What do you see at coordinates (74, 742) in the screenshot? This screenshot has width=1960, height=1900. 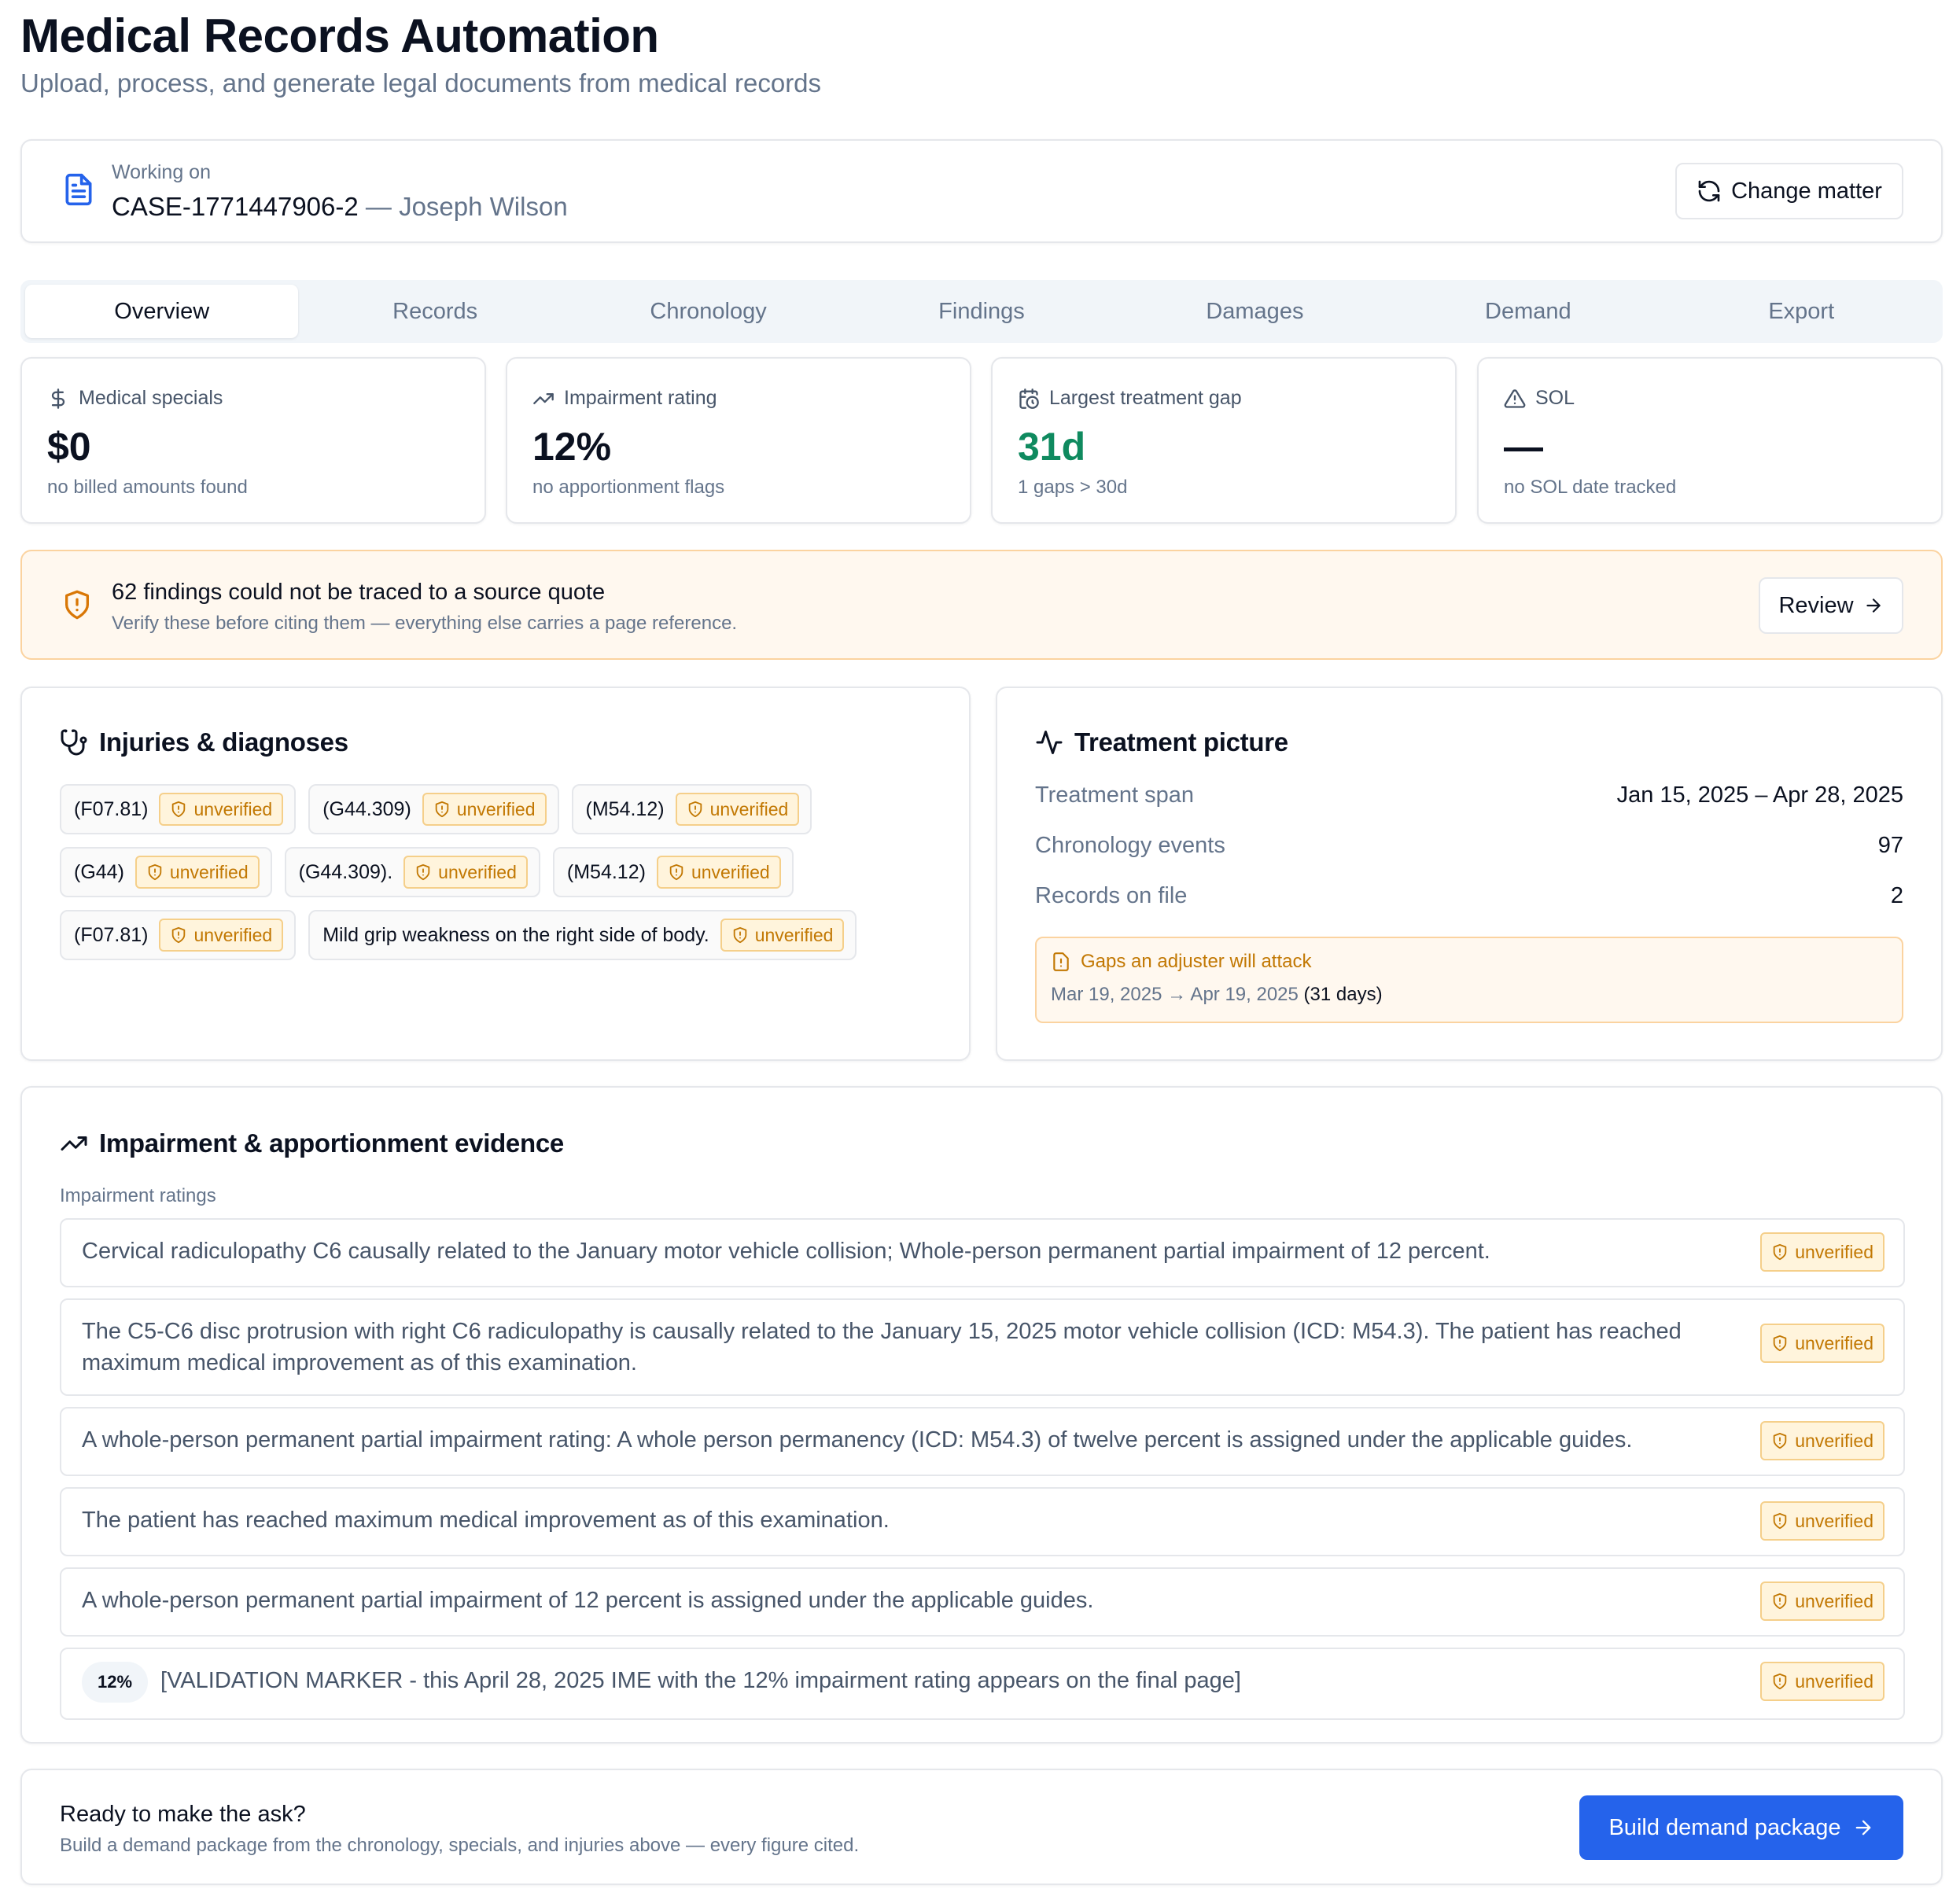 I see `stethoscope-icon` at bounding box center [74, 742].